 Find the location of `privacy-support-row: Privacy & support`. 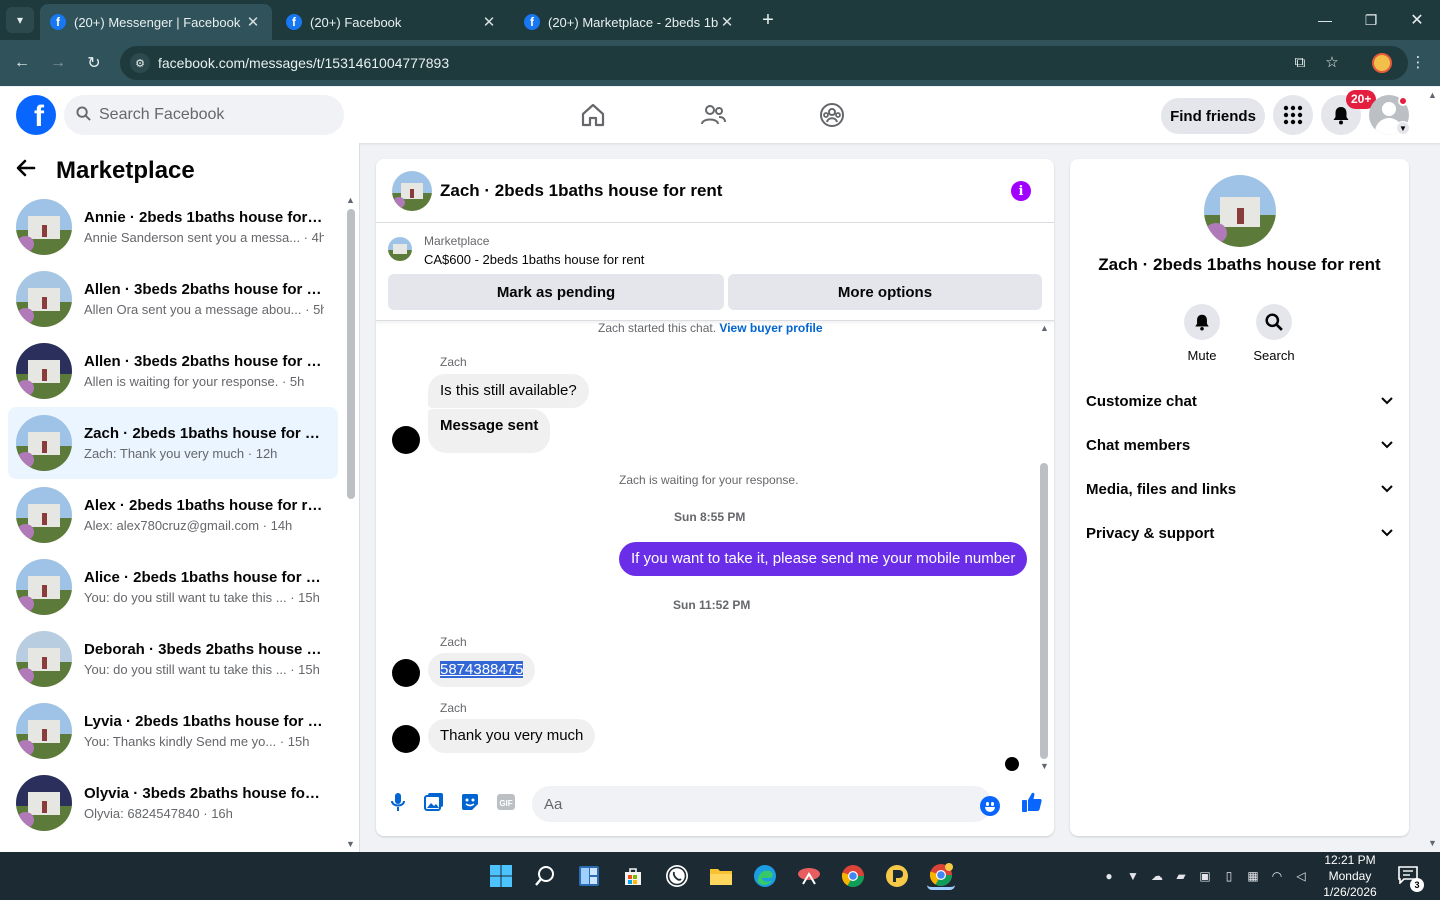

privacy-support-row: Privacy & support is located at coordinates (1239, 533).